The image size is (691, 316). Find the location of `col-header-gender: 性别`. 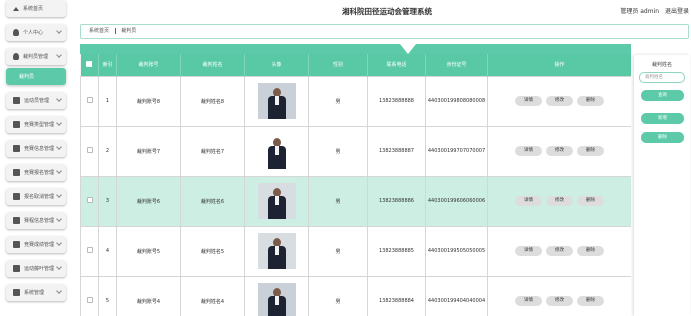

col-header-gender: 性别 is located at coordinates (338, 65).